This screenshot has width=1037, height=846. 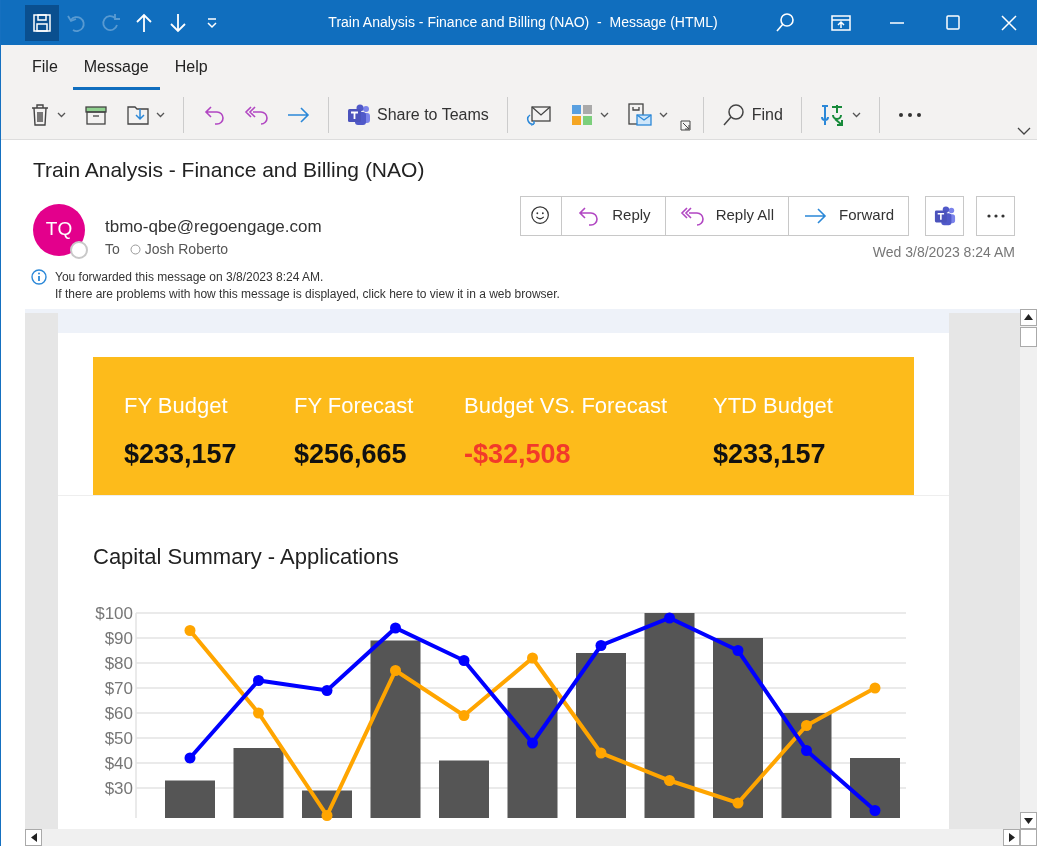 What do you see at coordinates (581, 114) in the screenshot?
I see `grid-icon` at bounding box center [581, 114].